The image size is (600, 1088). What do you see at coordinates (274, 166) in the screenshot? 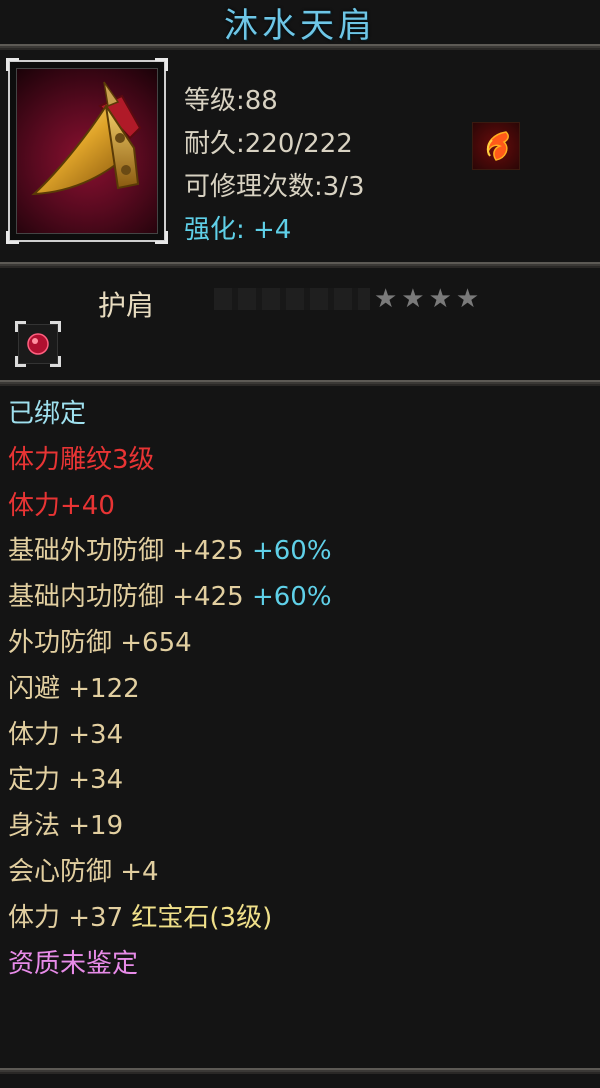
I see `item-stats: 等级:88 耐久:220/222 可修理次数:3/3 强化: +4` at bounding box center [274, 166].